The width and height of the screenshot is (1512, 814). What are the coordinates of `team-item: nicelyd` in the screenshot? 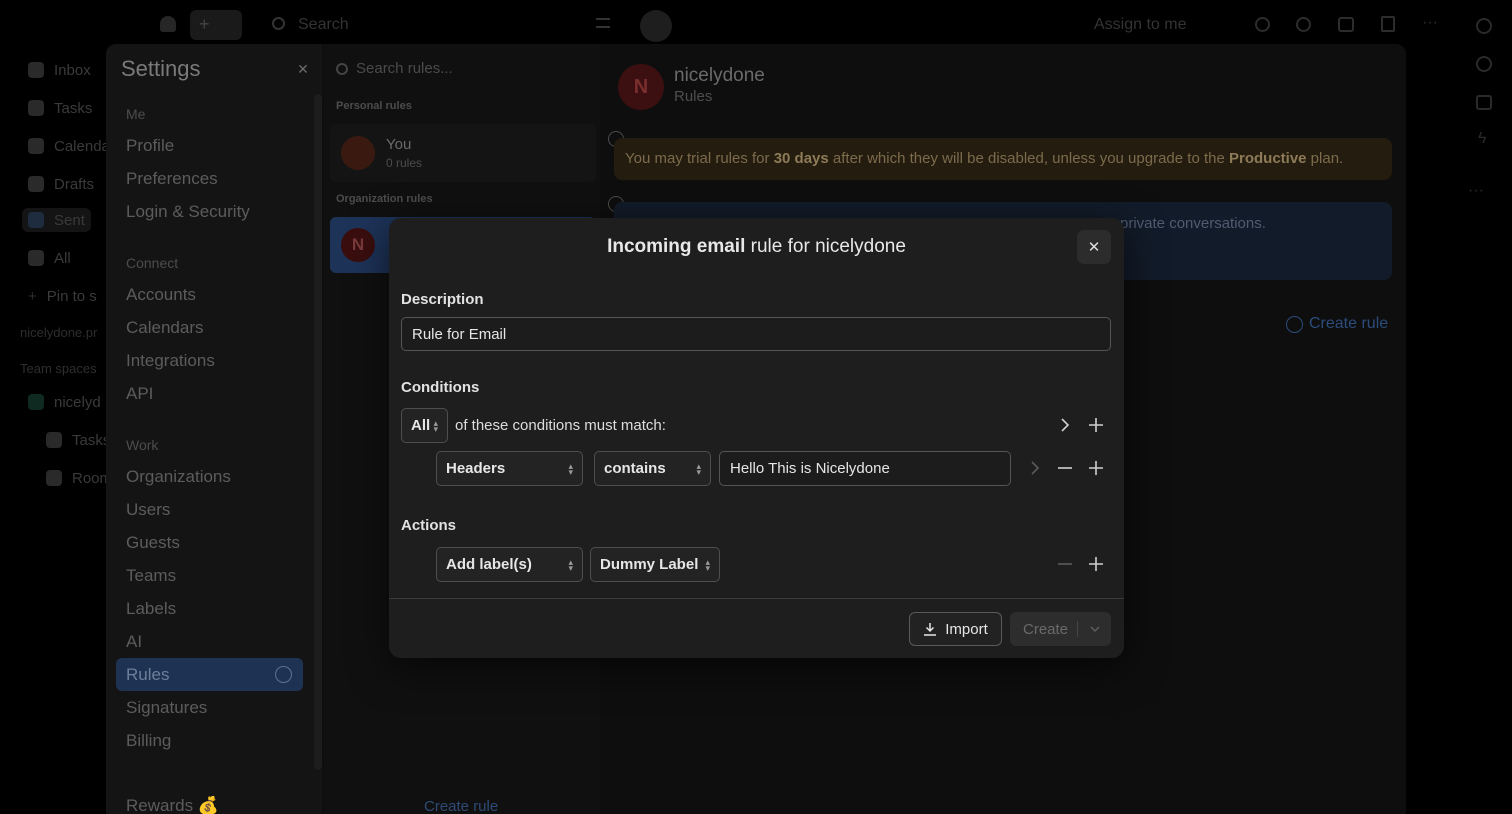 It's located at (64, 402).